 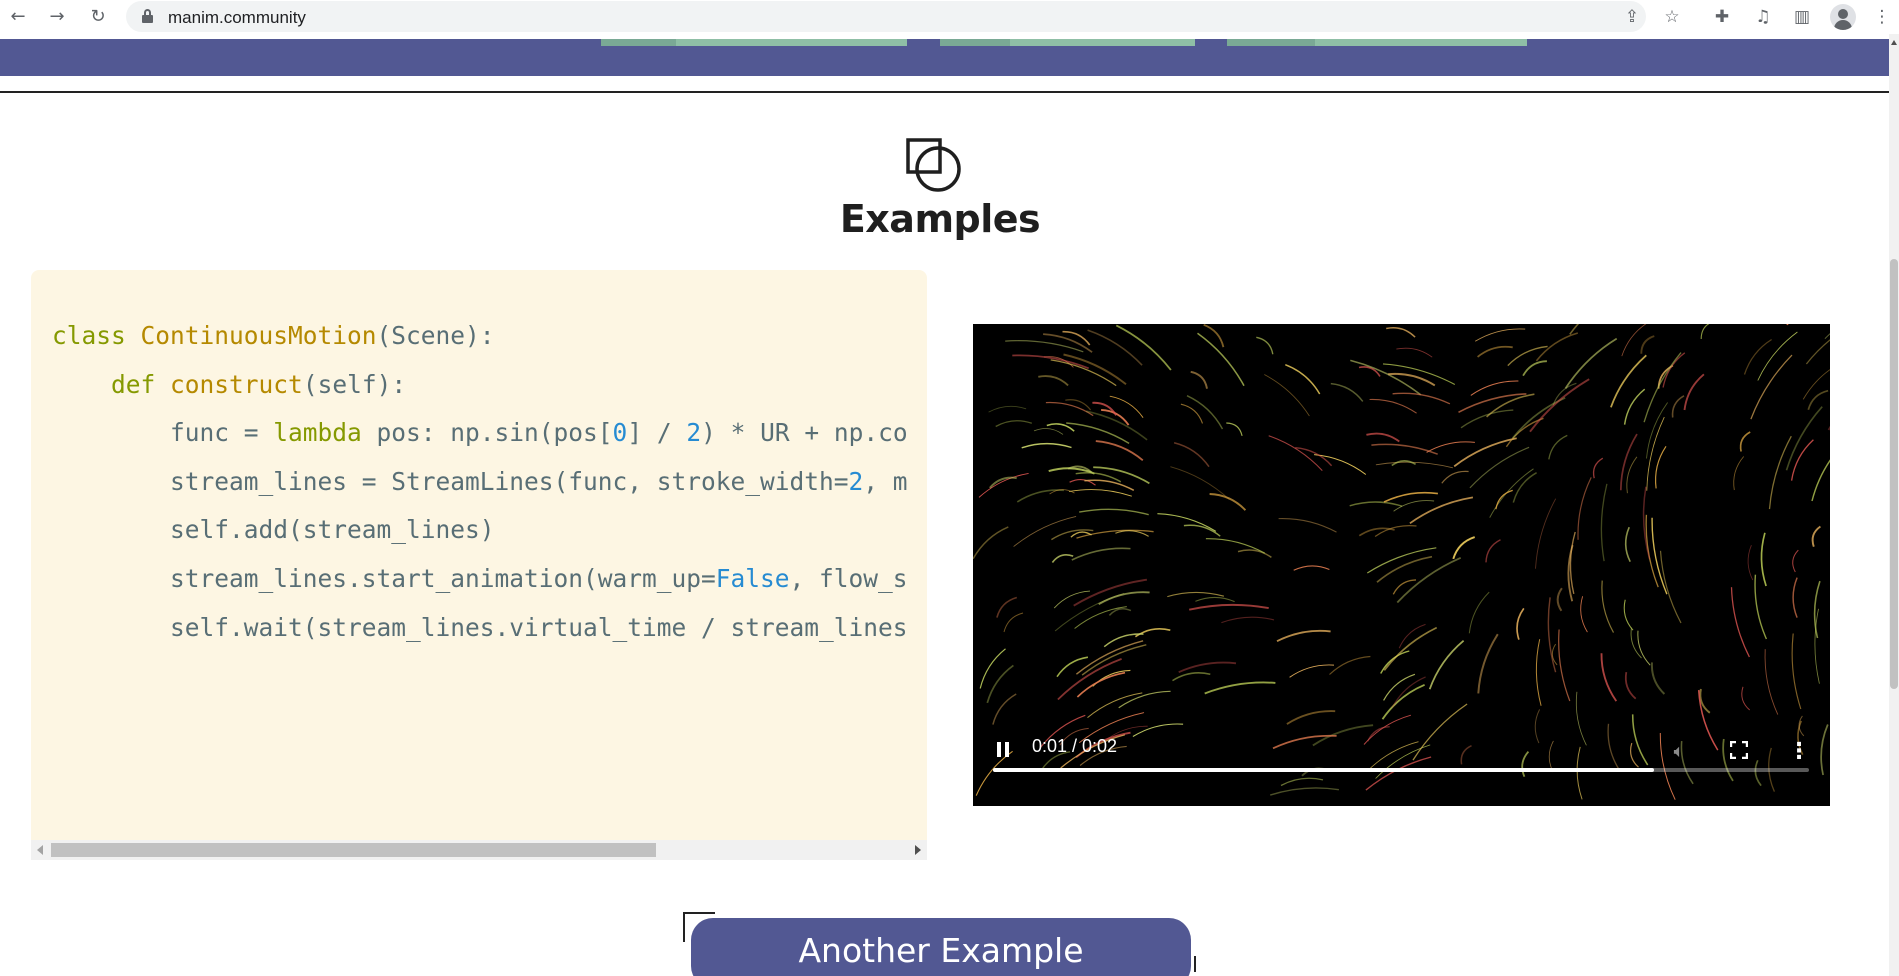 I want to click on forward-icon: →, so click(x=57, y=16).